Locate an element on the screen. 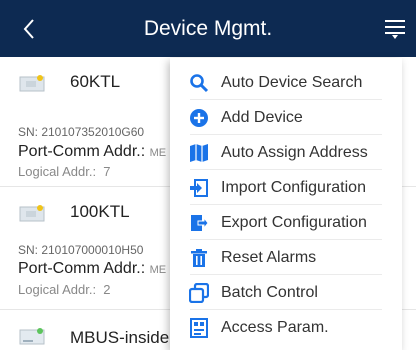 This screenshot has width=416, height=350. device-name: 100KTL is located at coordinates (100, 211).